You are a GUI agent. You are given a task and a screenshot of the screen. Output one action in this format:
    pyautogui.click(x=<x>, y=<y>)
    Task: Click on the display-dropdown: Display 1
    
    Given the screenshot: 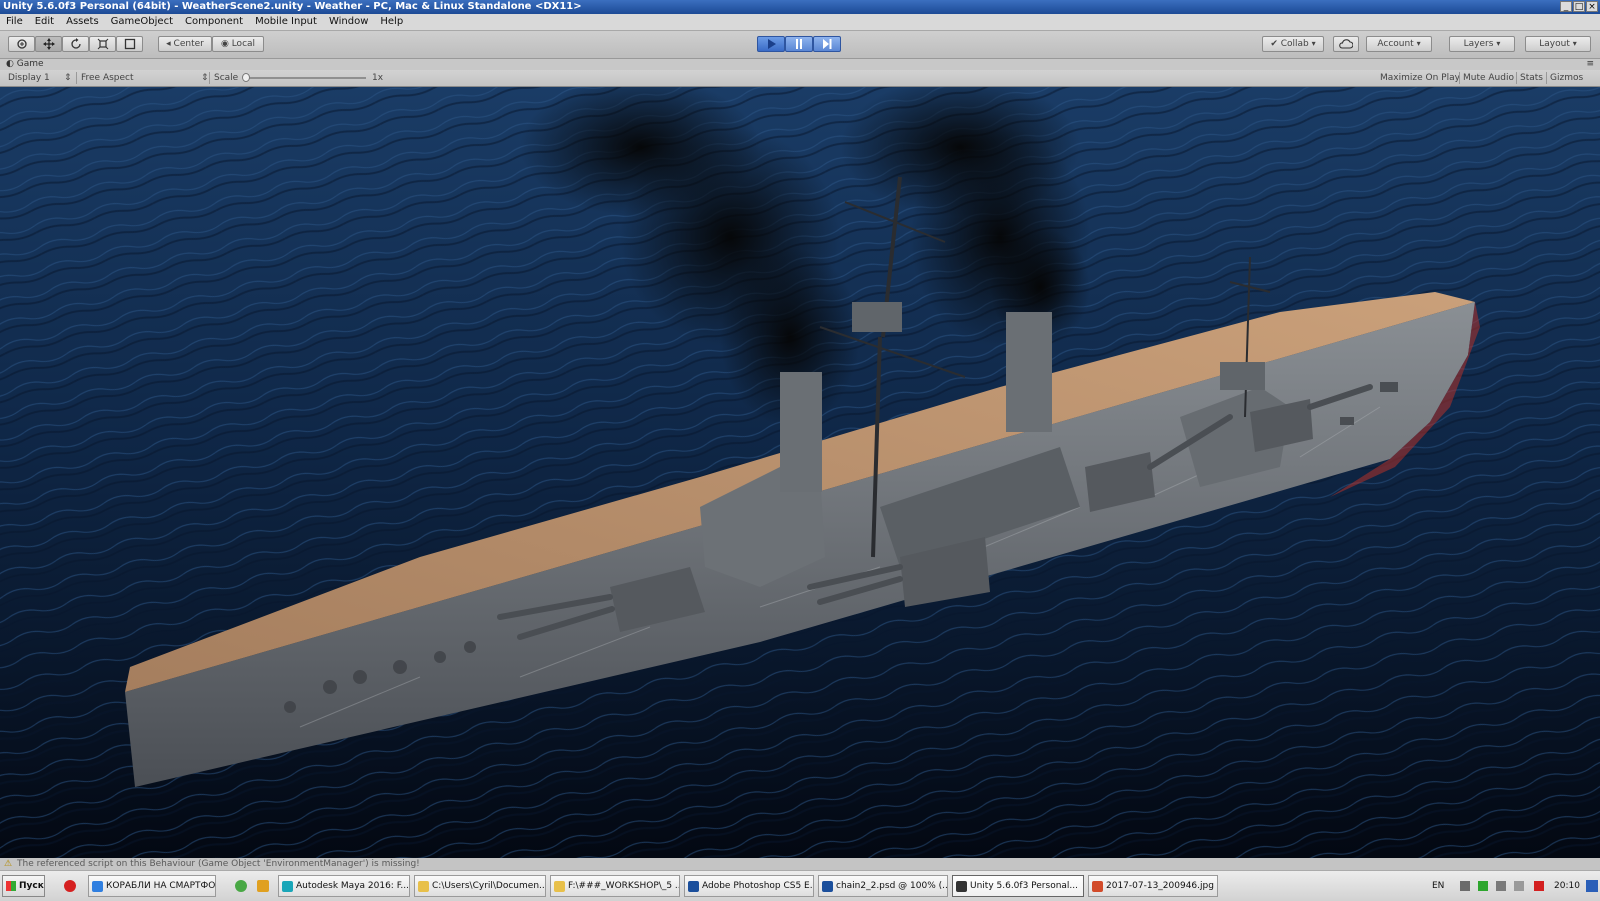 What is the action you would take?
    pyautogui.click(x=29, y=78)
    